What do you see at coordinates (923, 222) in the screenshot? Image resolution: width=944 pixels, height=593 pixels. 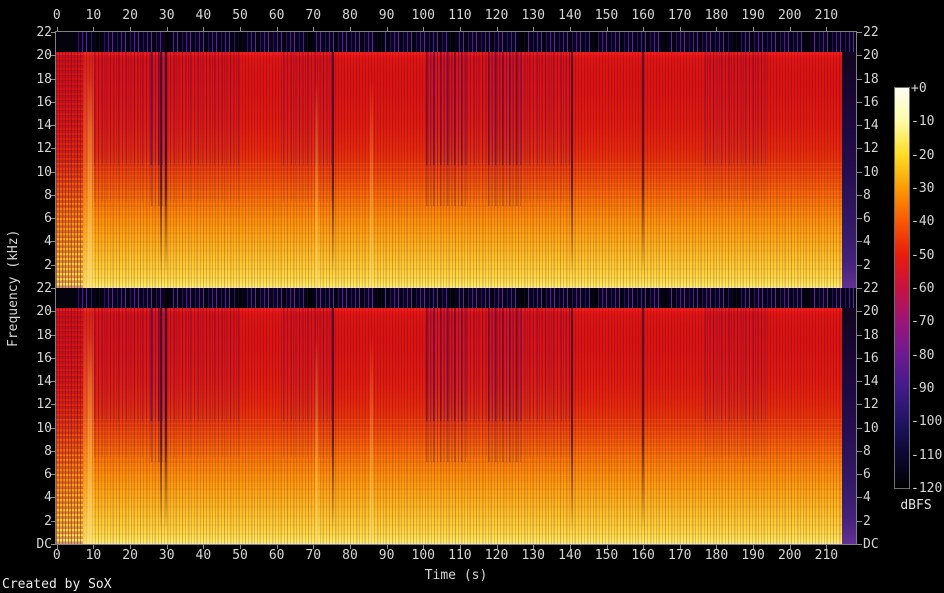 I see `colorbar-tick-label: -40` at bounding box center [923, 222].